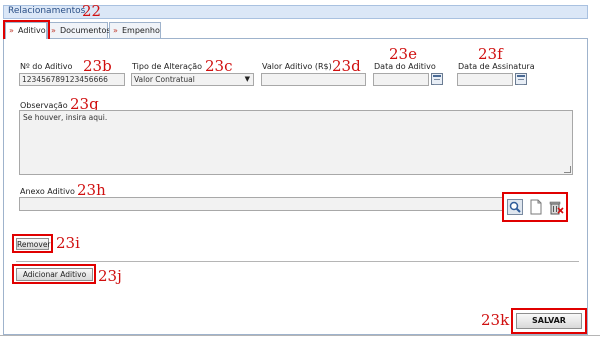 The image size is (600, 354). Describe the element at coordinates (401, 79) in the screenshot. I see `data-aditivo-input` at that location.